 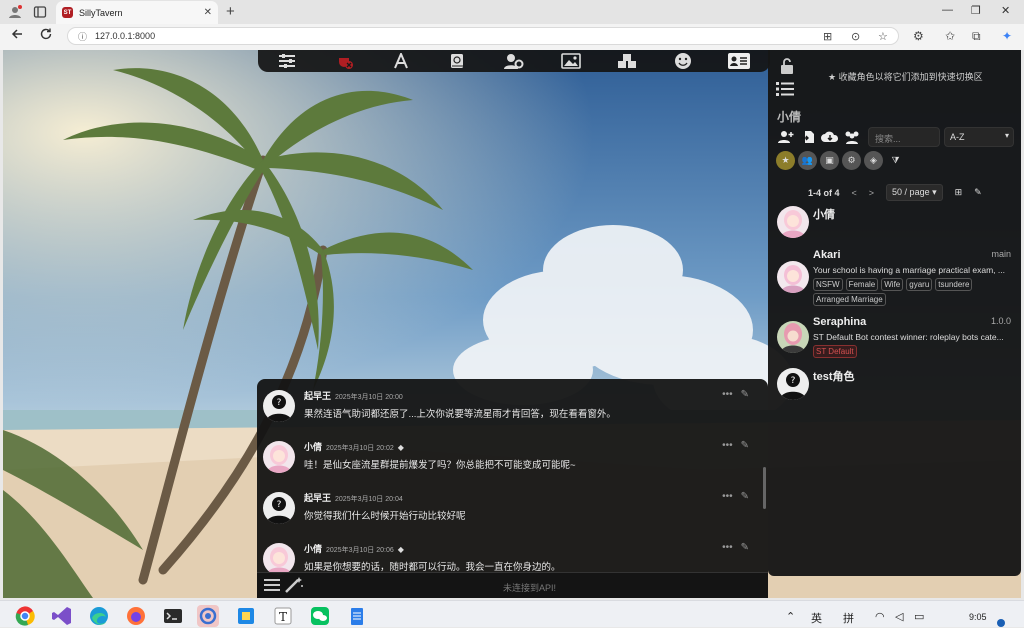 I want to click on clock-time: 9:05, so click(x=978, y=617).